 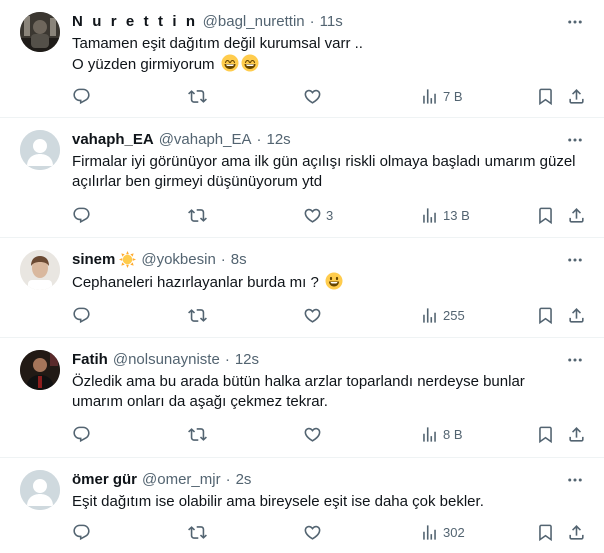 What do you see at coordinates (453, 96) in the screenshot?
I see `view-count: 7 B` at bounding box center [453, 96].